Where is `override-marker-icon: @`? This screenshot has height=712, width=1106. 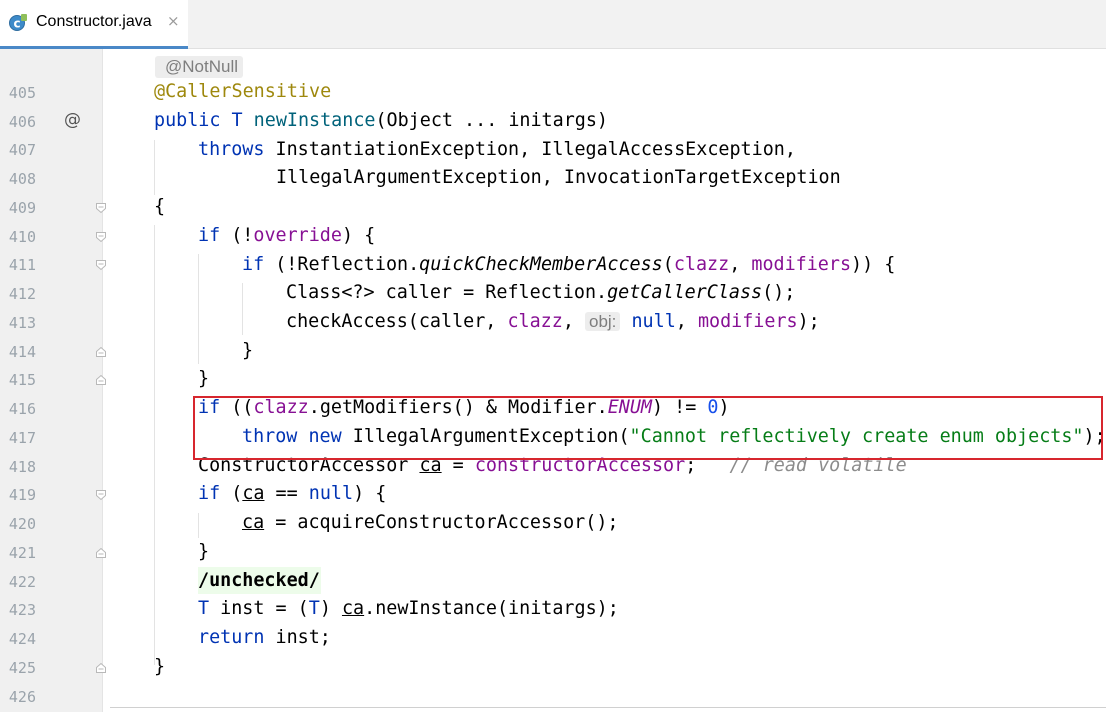
override-marker-icon: @ is located at coordinates (72, 120).